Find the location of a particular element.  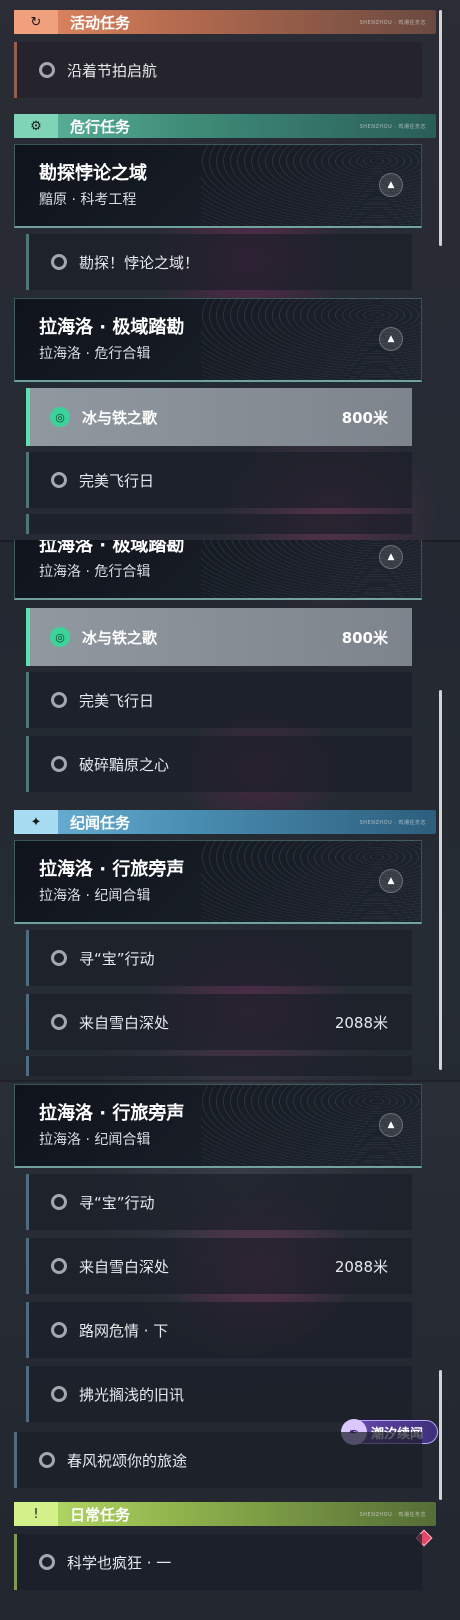

category-label: 活动任务 is located at coordinates (100, 22).